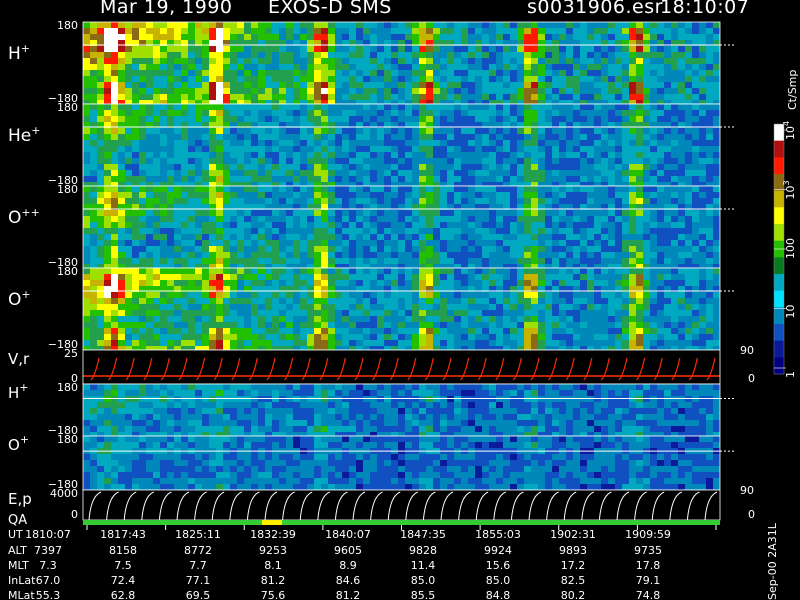 This screenshot has height=600, width=800. I want to click on ytick-right-bottom-vr: 0, so click(751, 378).